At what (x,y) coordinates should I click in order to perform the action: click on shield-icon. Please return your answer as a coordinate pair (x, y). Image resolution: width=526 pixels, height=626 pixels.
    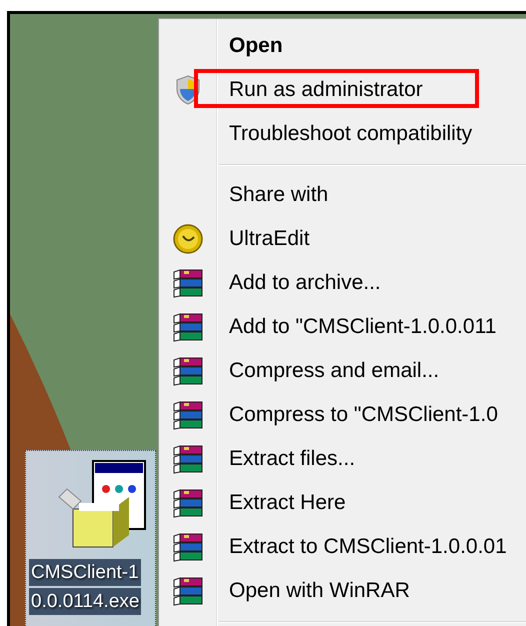
    Looking at the image, I should click on (188, 90).